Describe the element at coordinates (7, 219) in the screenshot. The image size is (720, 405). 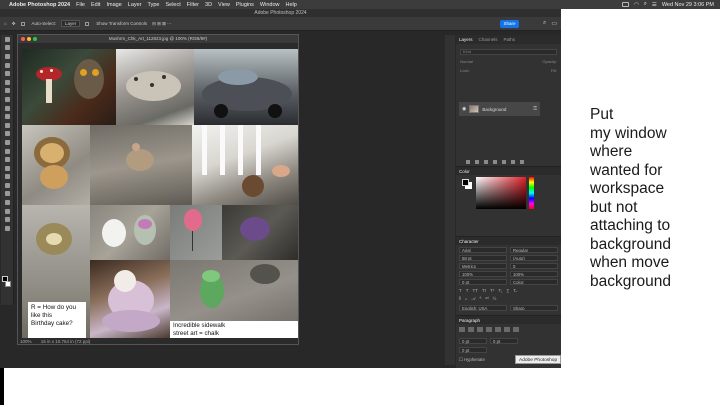
I see `more-tools-icon` at that location.